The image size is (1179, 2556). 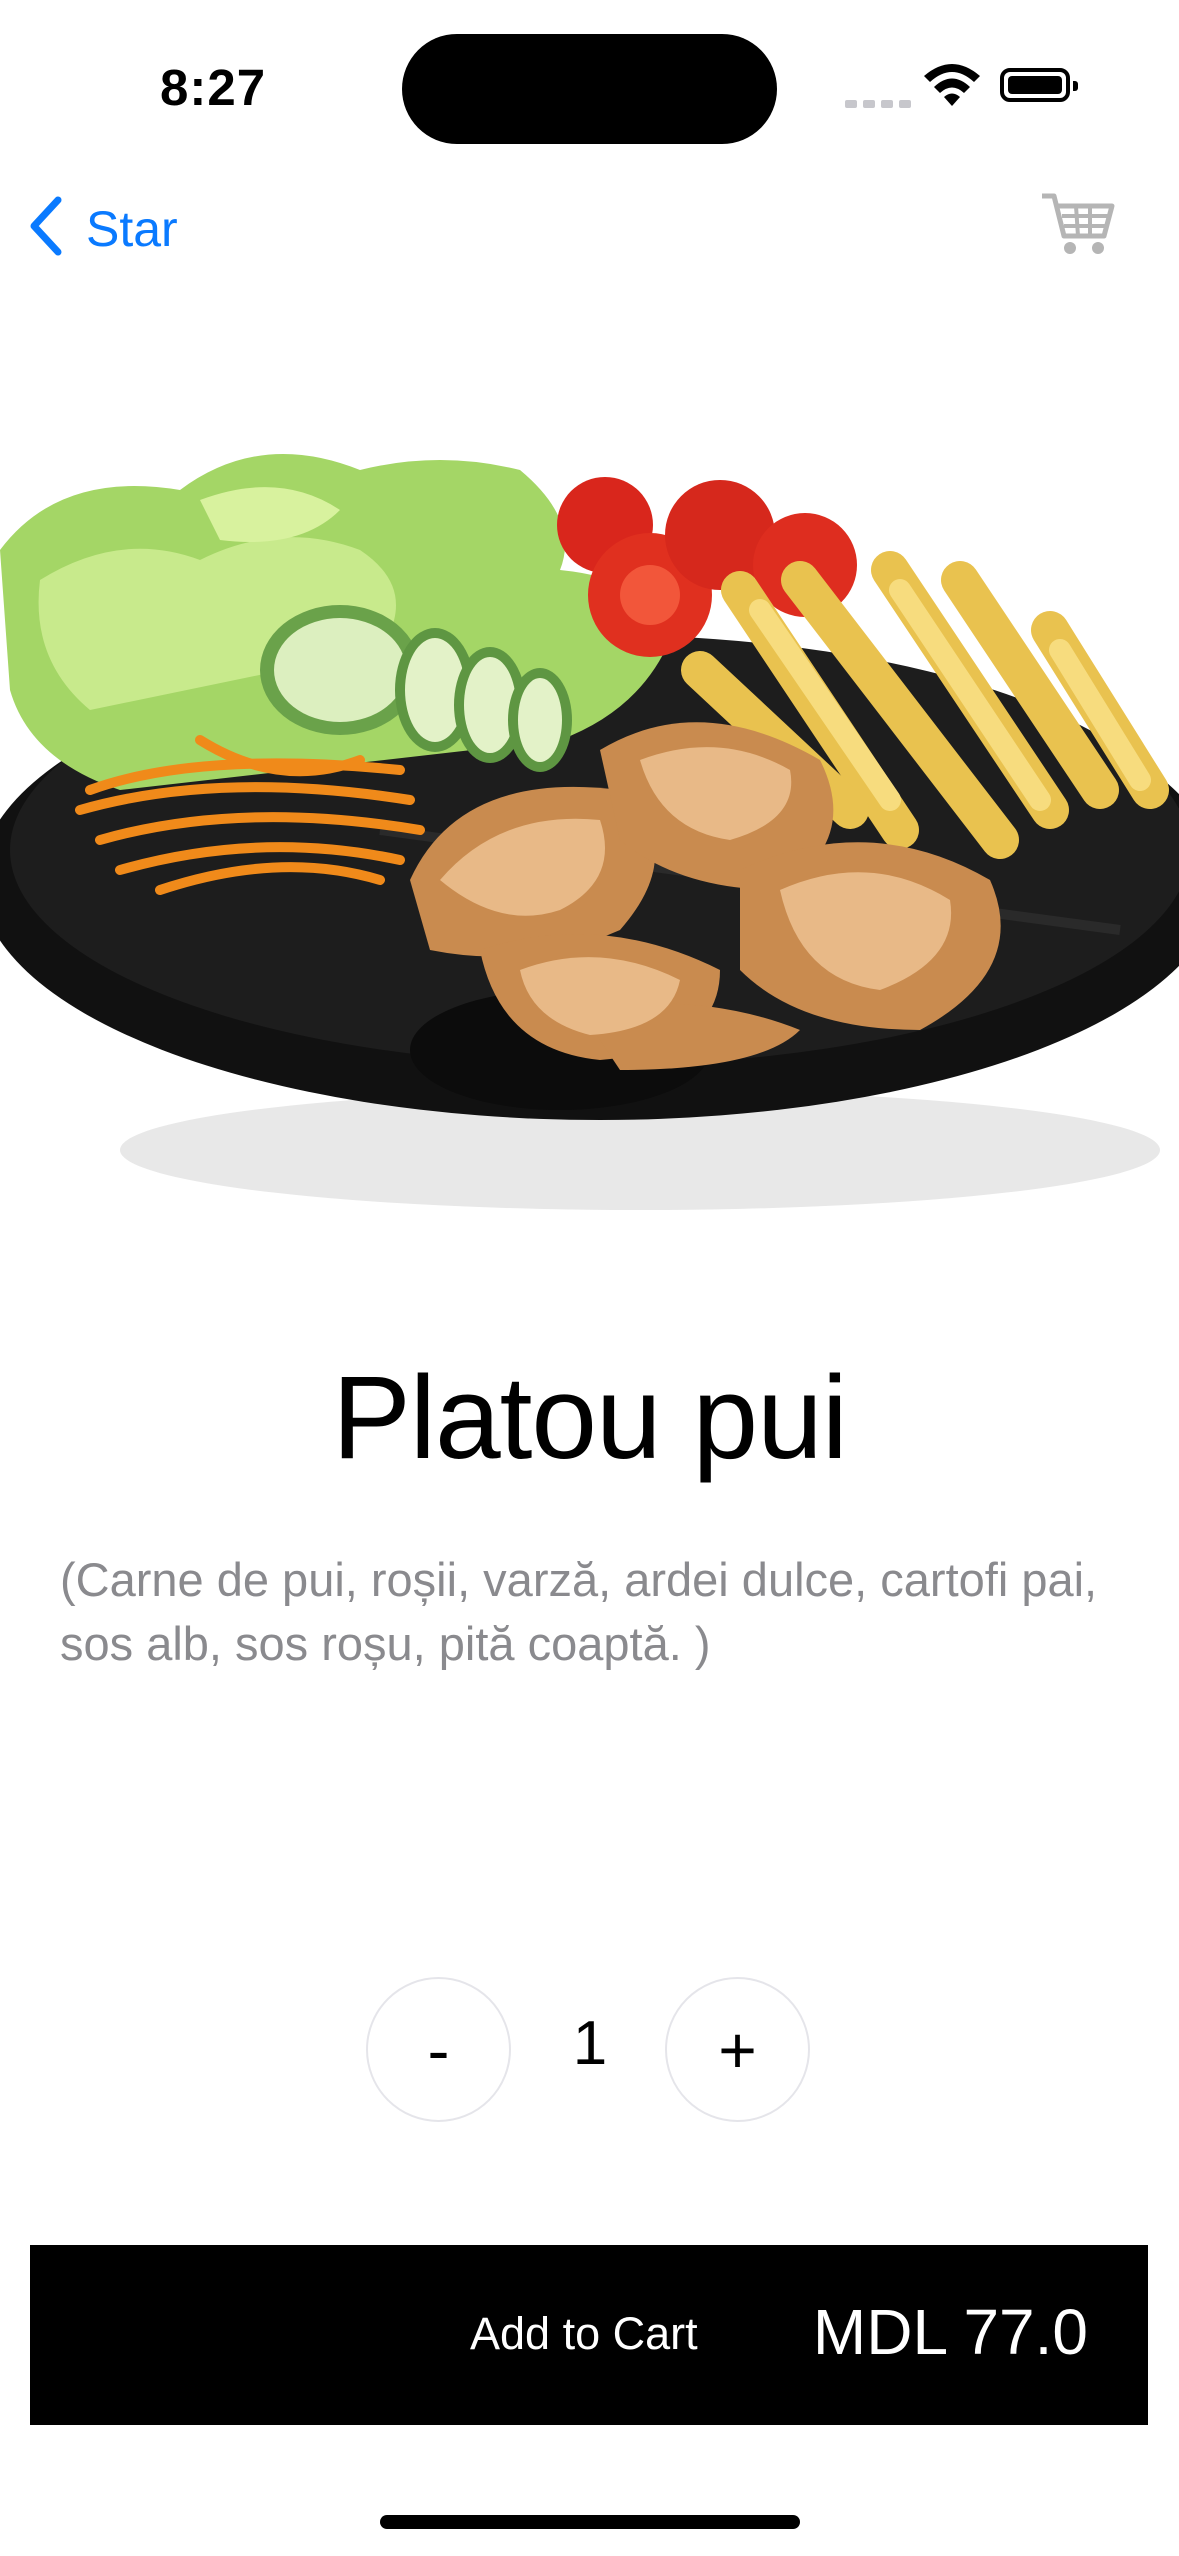 What do you see at coordinates (589, 89) in the screenshot?
I see `dynamic-island` at bounding box center [589, 89].